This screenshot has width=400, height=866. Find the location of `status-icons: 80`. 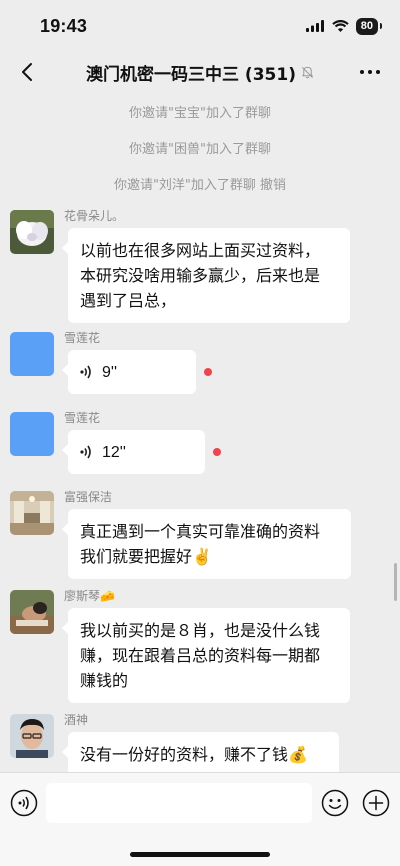

status-icons: 80 is located at coordinates (344, 26).